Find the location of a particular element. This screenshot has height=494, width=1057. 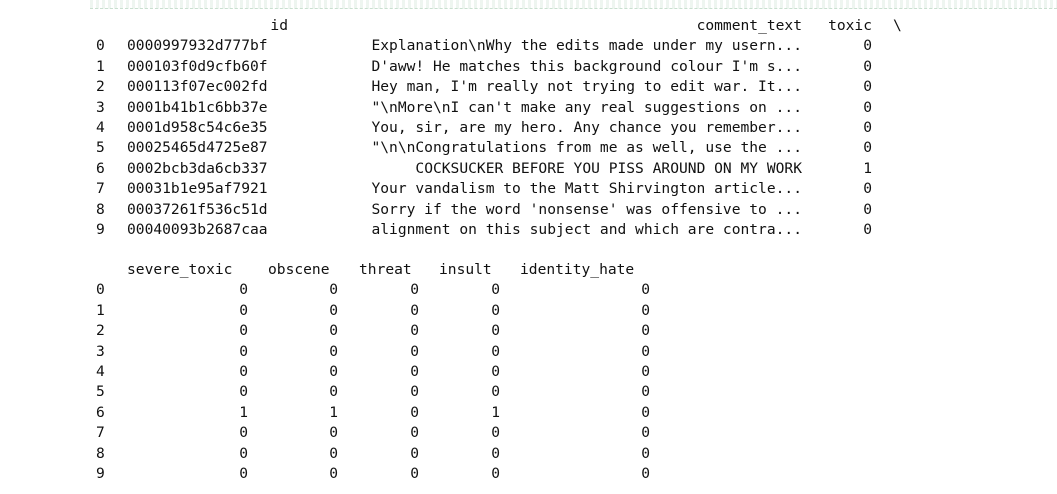

column-continuation-marker: \ is located at coordinates (897, 25).